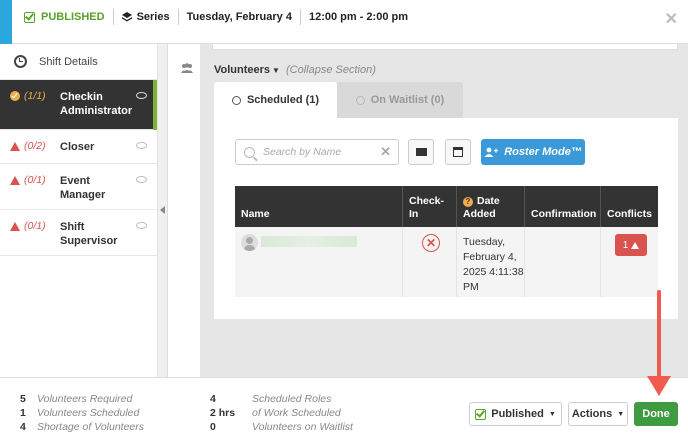 This screenshot has width=688, height=448. What do you see at coordinates (309, 241) in the screenshot?
I see `redacted-name` at bounding box center [309, 241].